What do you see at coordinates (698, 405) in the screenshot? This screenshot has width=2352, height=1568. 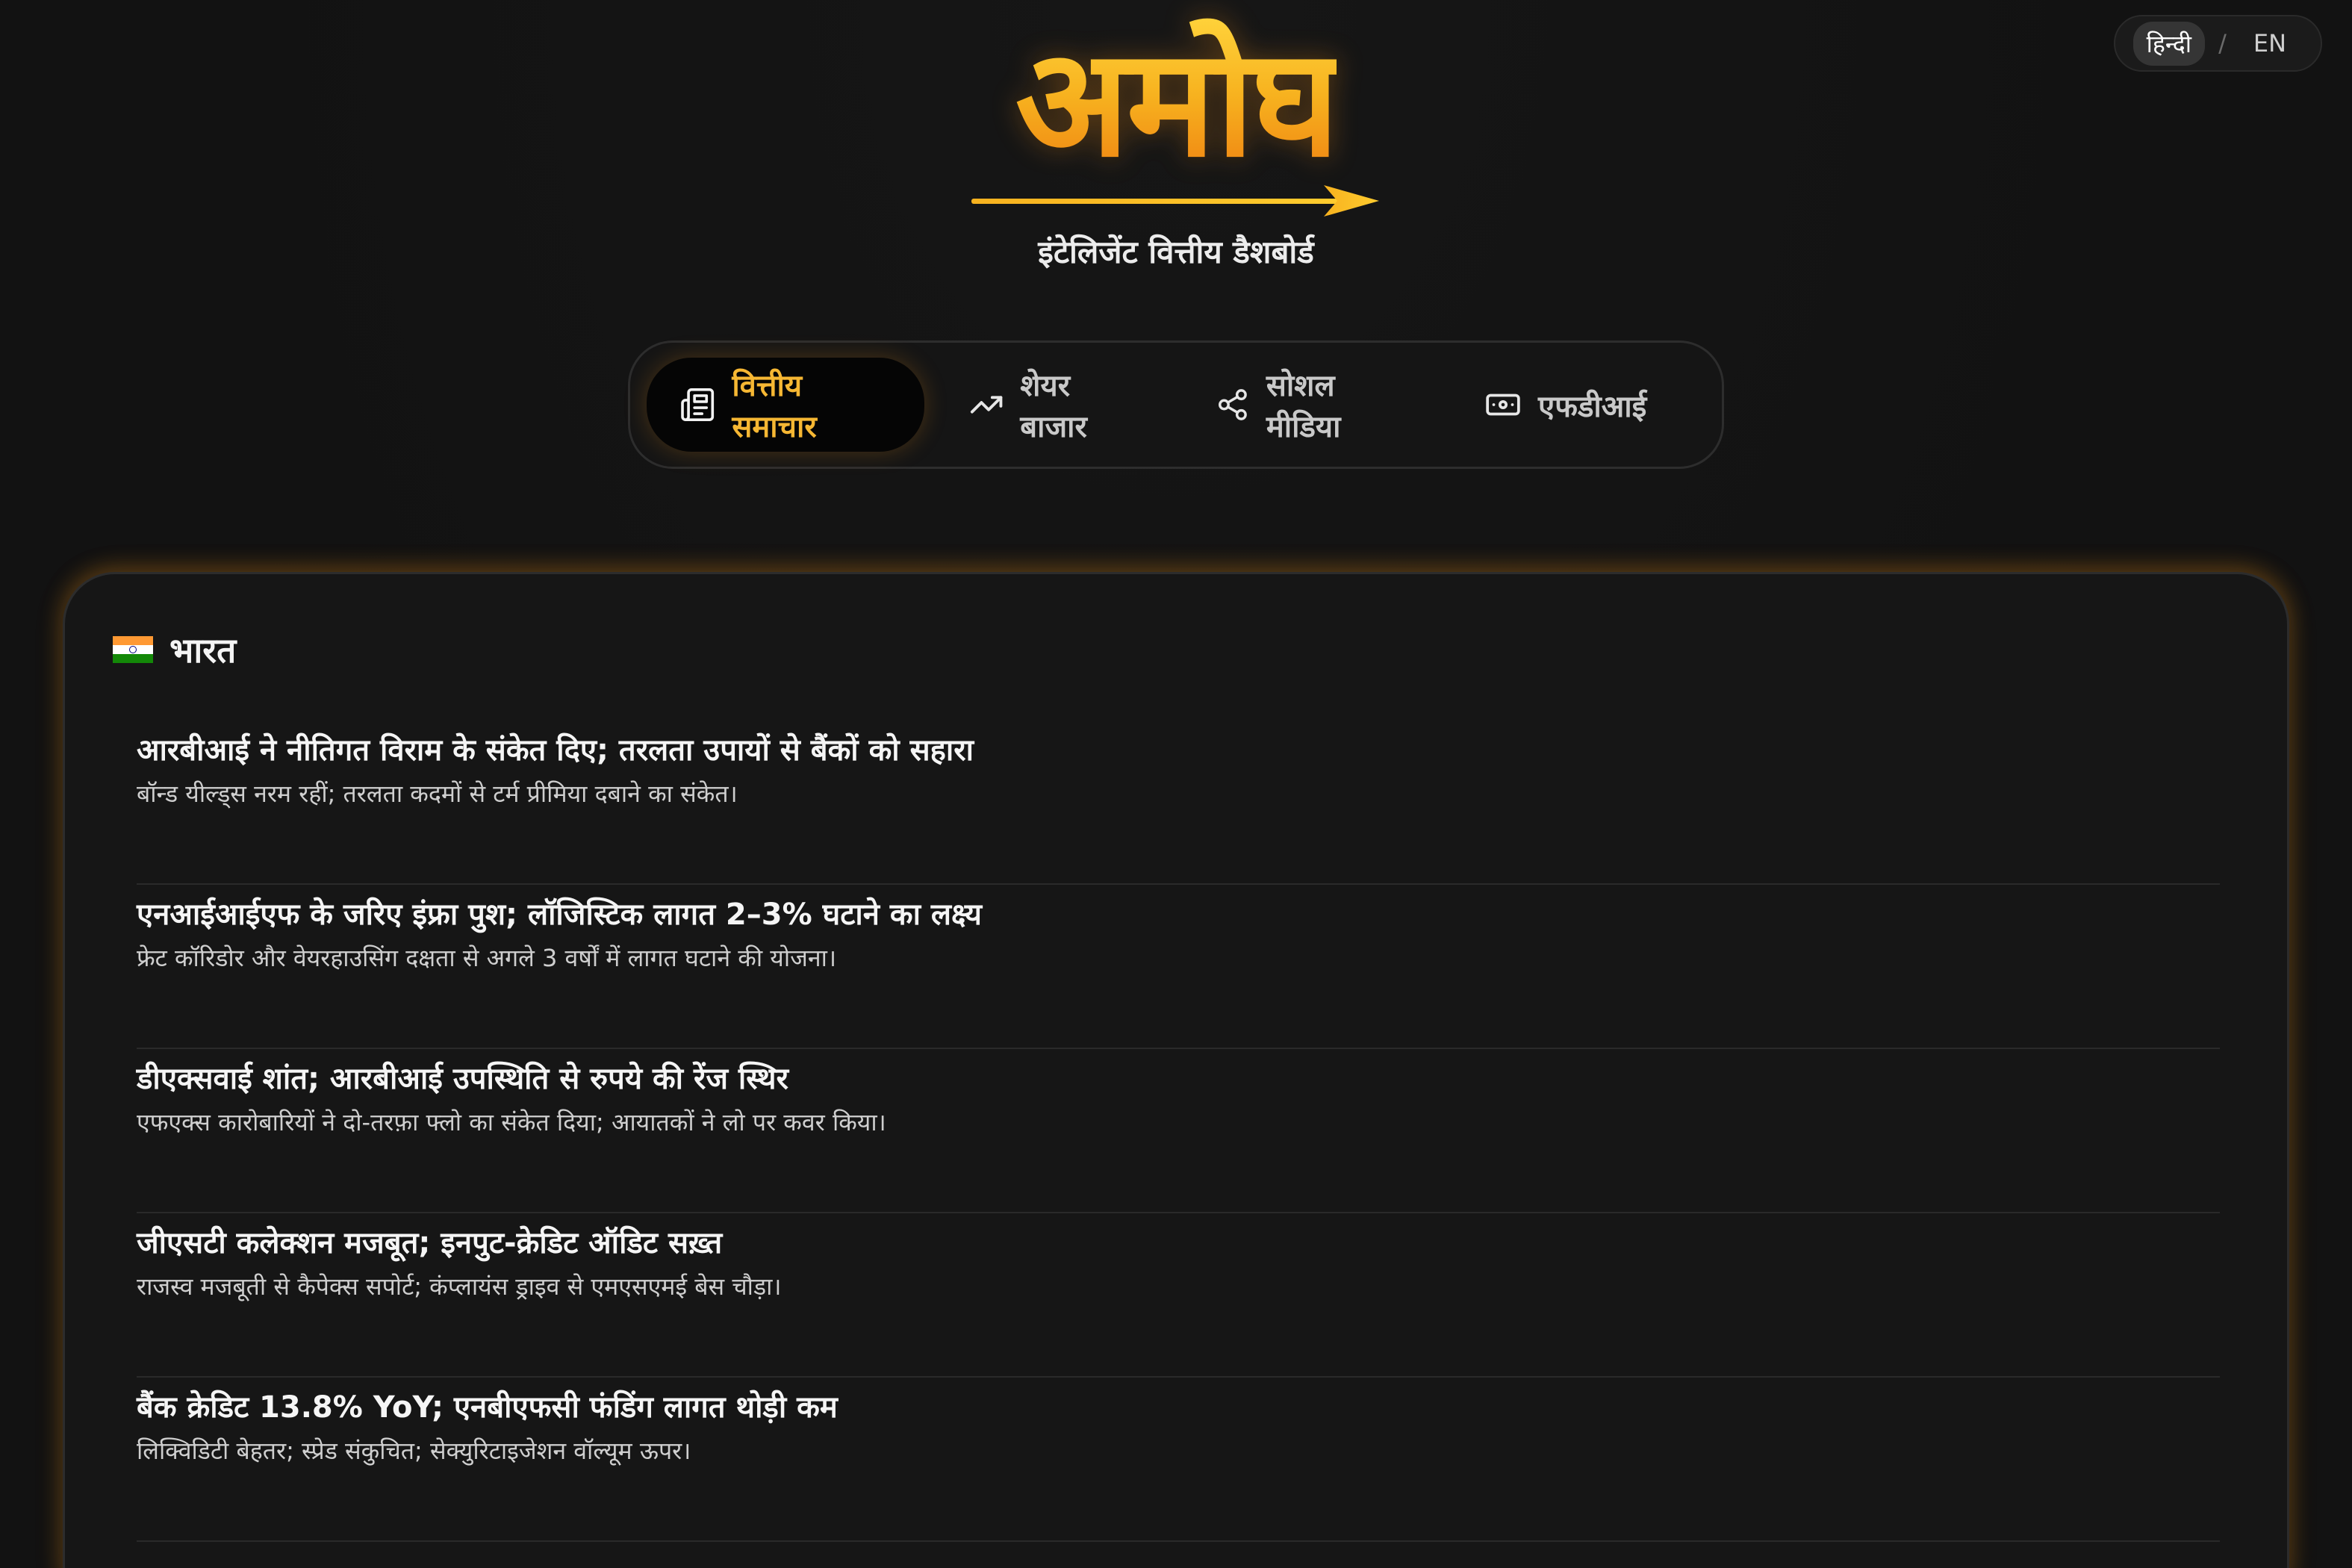 I see `newspaper-icon` at bounding box center [698, 405].